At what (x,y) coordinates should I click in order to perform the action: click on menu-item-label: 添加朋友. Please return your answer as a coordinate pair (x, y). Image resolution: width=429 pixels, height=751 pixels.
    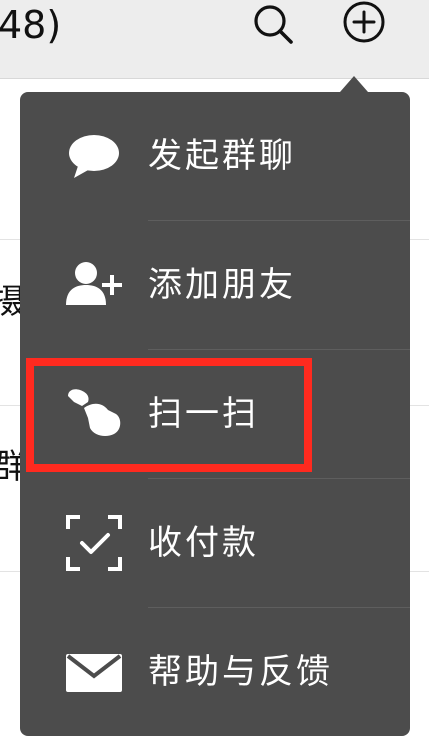
    Looking at the image, I should click on (222, 285).